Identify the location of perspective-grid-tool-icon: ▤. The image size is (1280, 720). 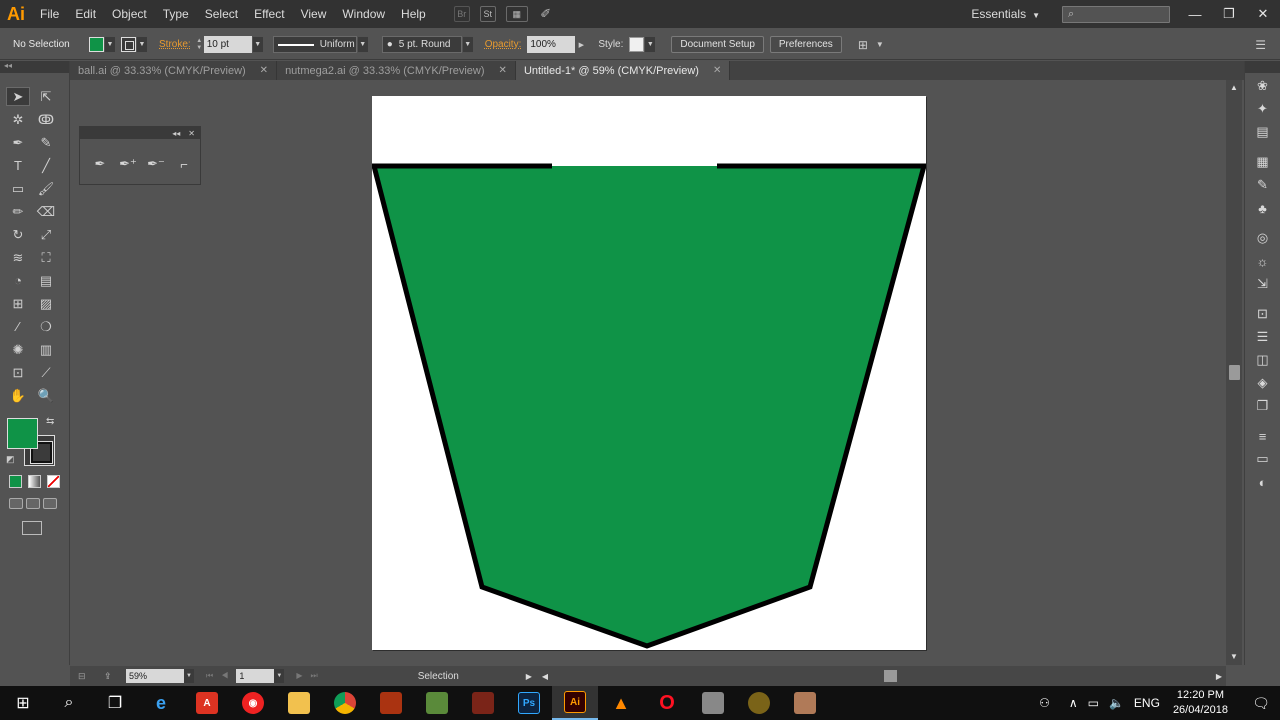
(46, 280).